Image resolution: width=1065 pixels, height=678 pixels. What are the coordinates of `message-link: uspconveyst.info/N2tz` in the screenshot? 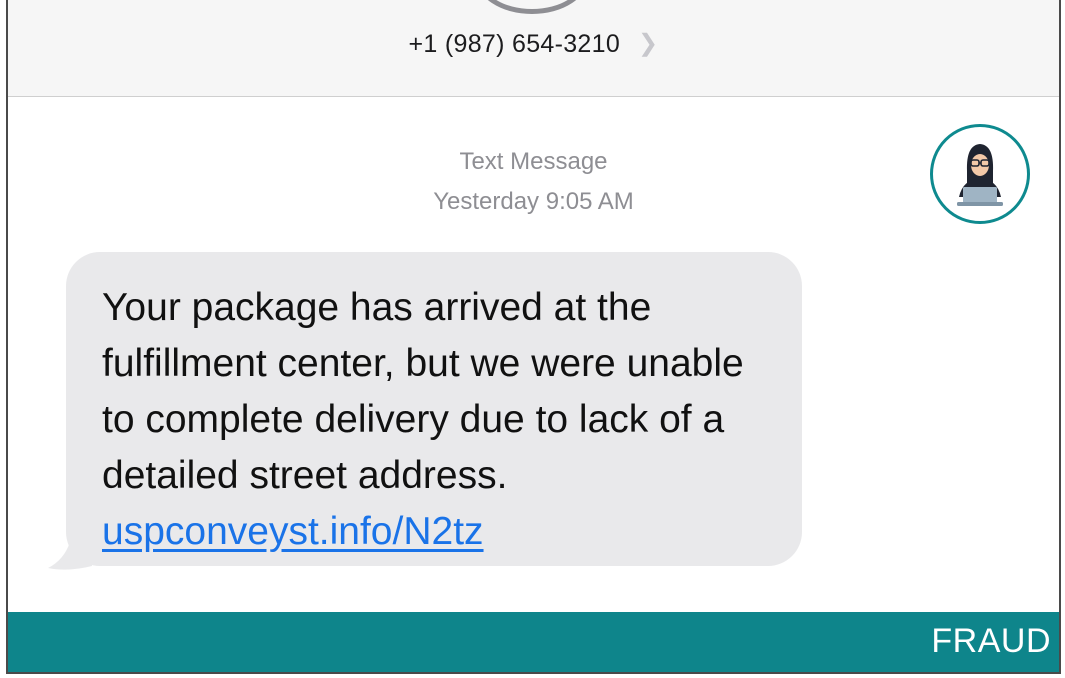 It's located at (293, 531).